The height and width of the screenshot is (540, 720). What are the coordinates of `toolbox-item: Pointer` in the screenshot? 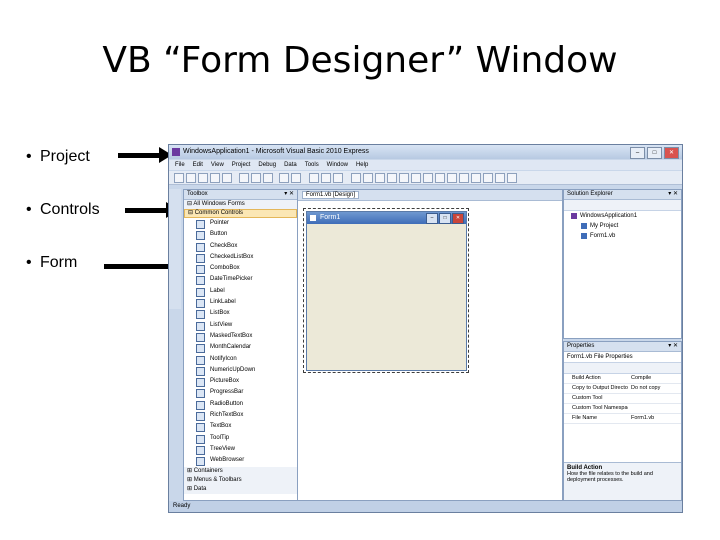 It's located at (240, 223).